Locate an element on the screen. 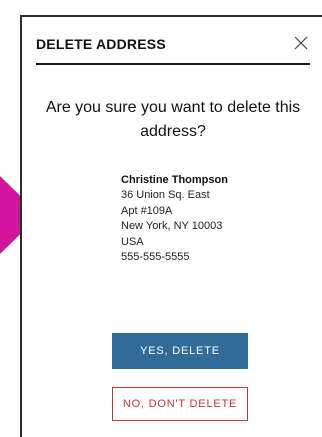 This screenshot has height=437, width=322. modal-header: DELETE ADDRESS is located at coordinates (173, 49).